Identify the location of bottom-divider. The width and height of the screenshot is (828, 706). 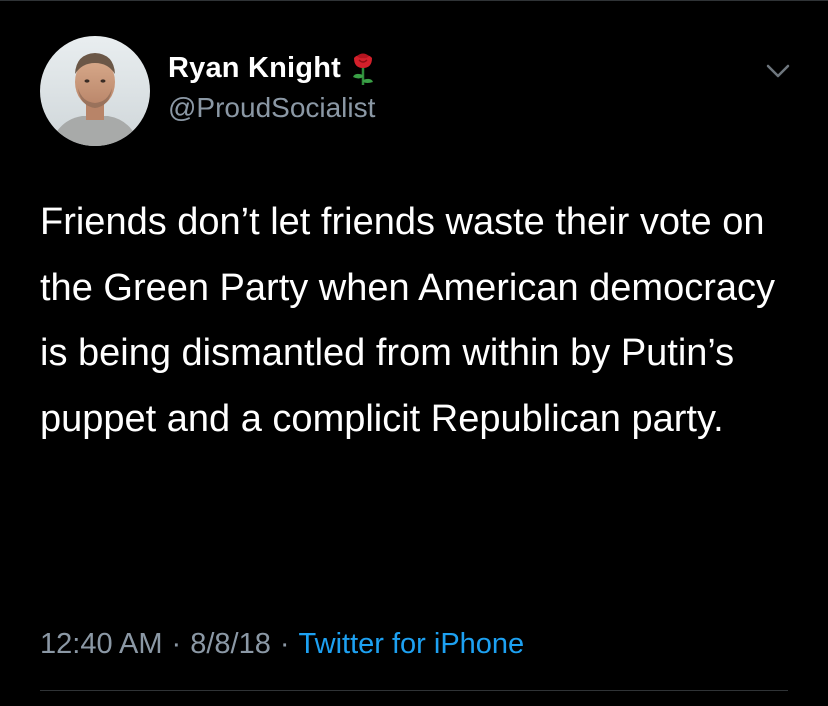
(414, 690).